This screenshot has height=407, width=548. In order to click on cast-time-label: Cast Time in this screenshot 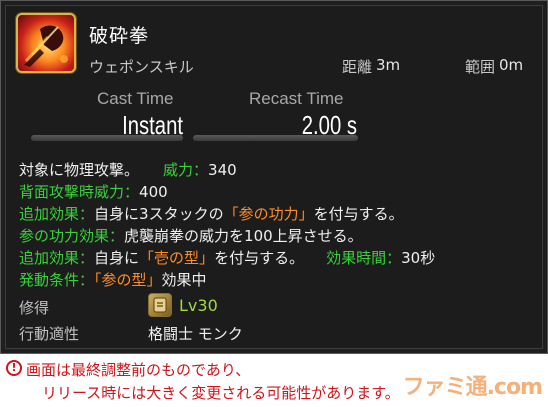, I will do `click(135, 98)`.